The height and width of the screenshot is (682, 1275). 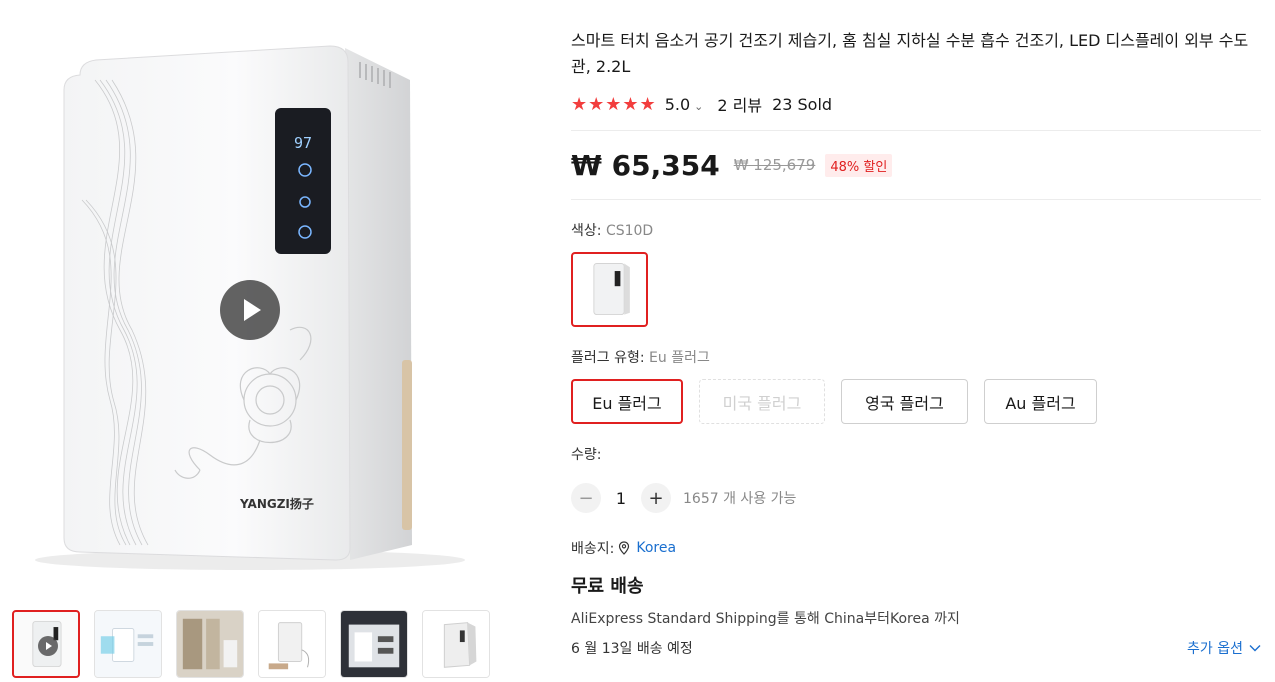 I want to click on thumbnail-strip, so click(x=251, y=644).